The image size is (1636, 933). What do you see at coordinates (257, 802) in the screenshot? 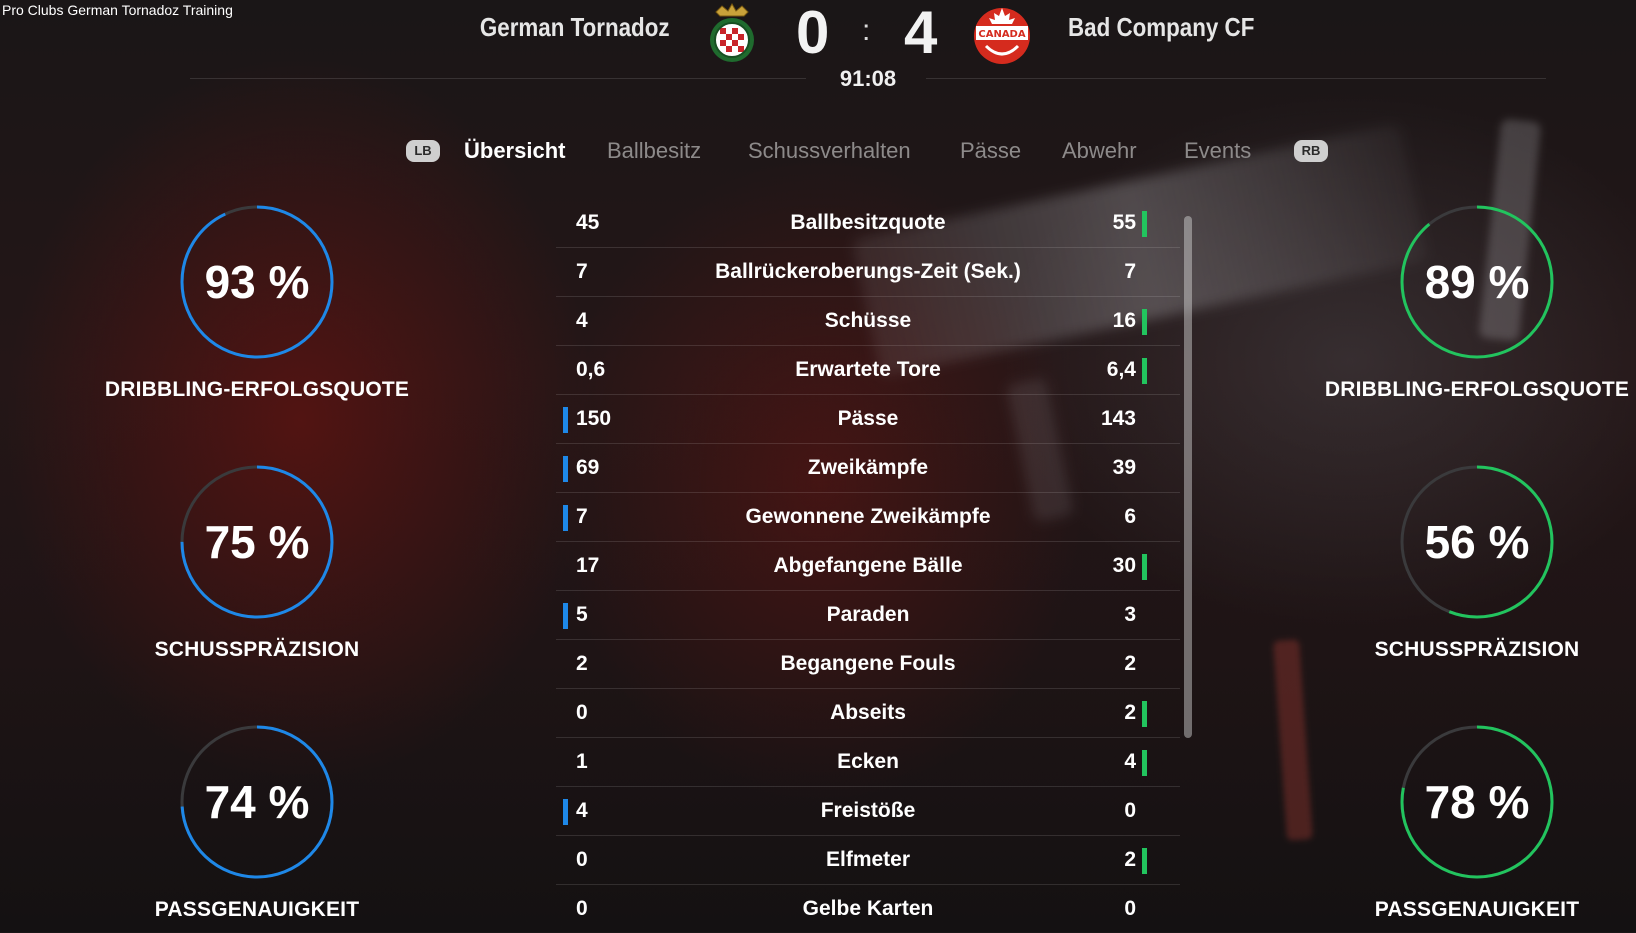
I see `home-pass-accuracy-value: 74 %` at bounding box center [257, 802].